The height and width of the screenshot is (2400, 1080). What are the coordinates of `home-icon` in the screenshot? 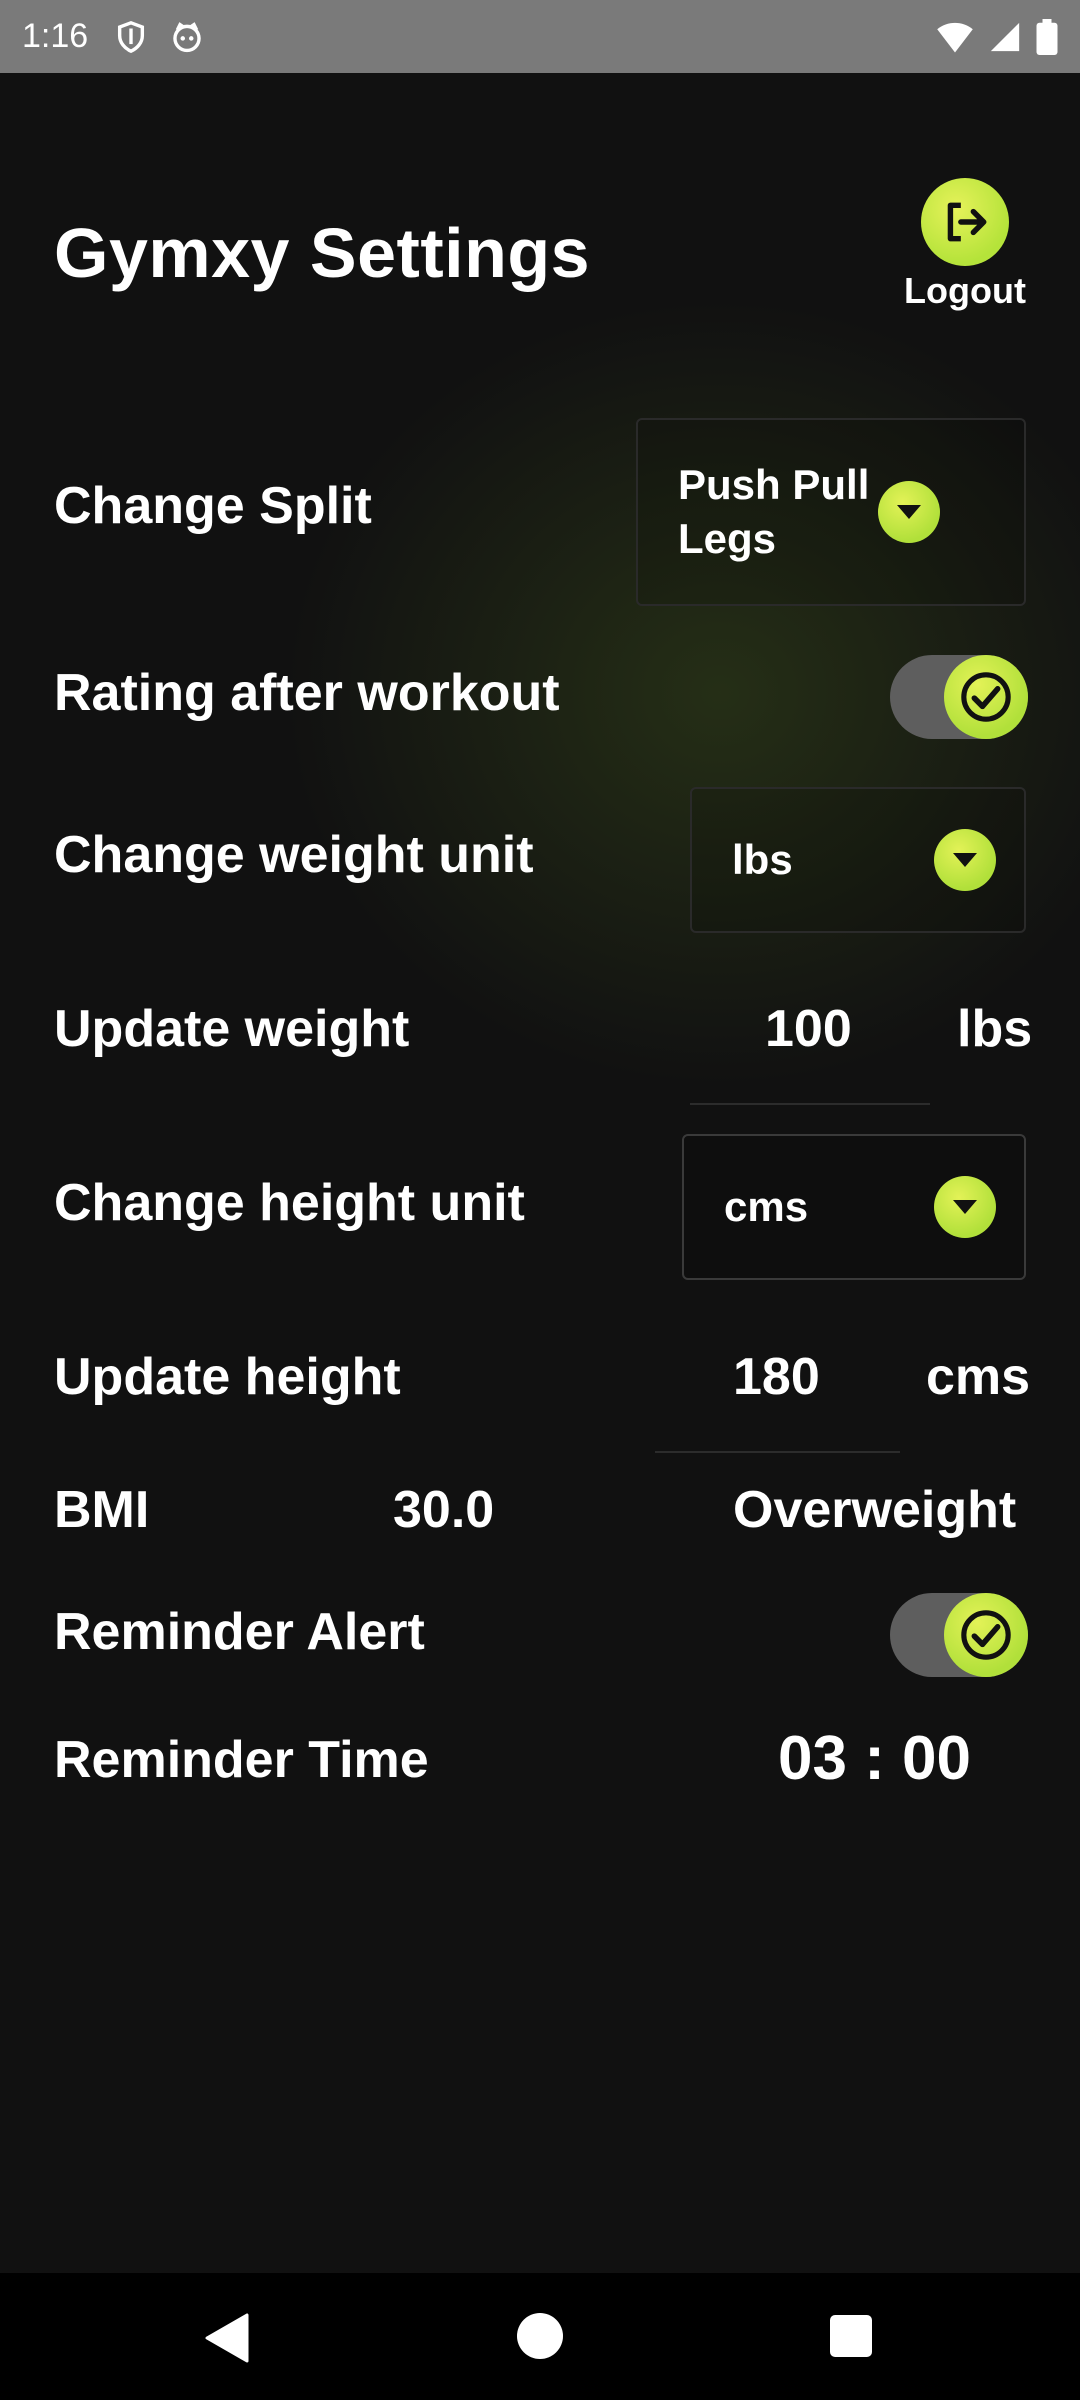 It's located at (540, 2336).